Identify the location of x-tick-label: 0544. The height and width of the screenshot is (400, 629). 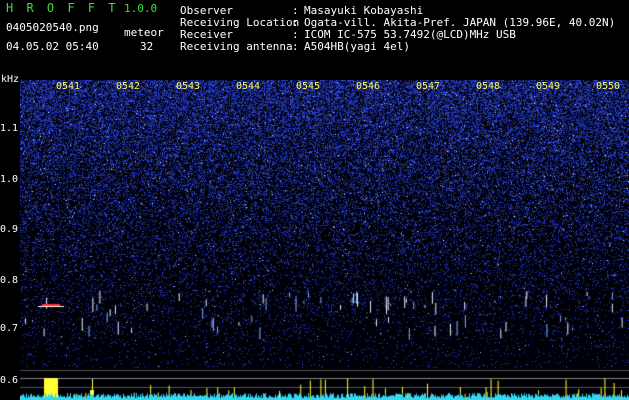
(248, 86).